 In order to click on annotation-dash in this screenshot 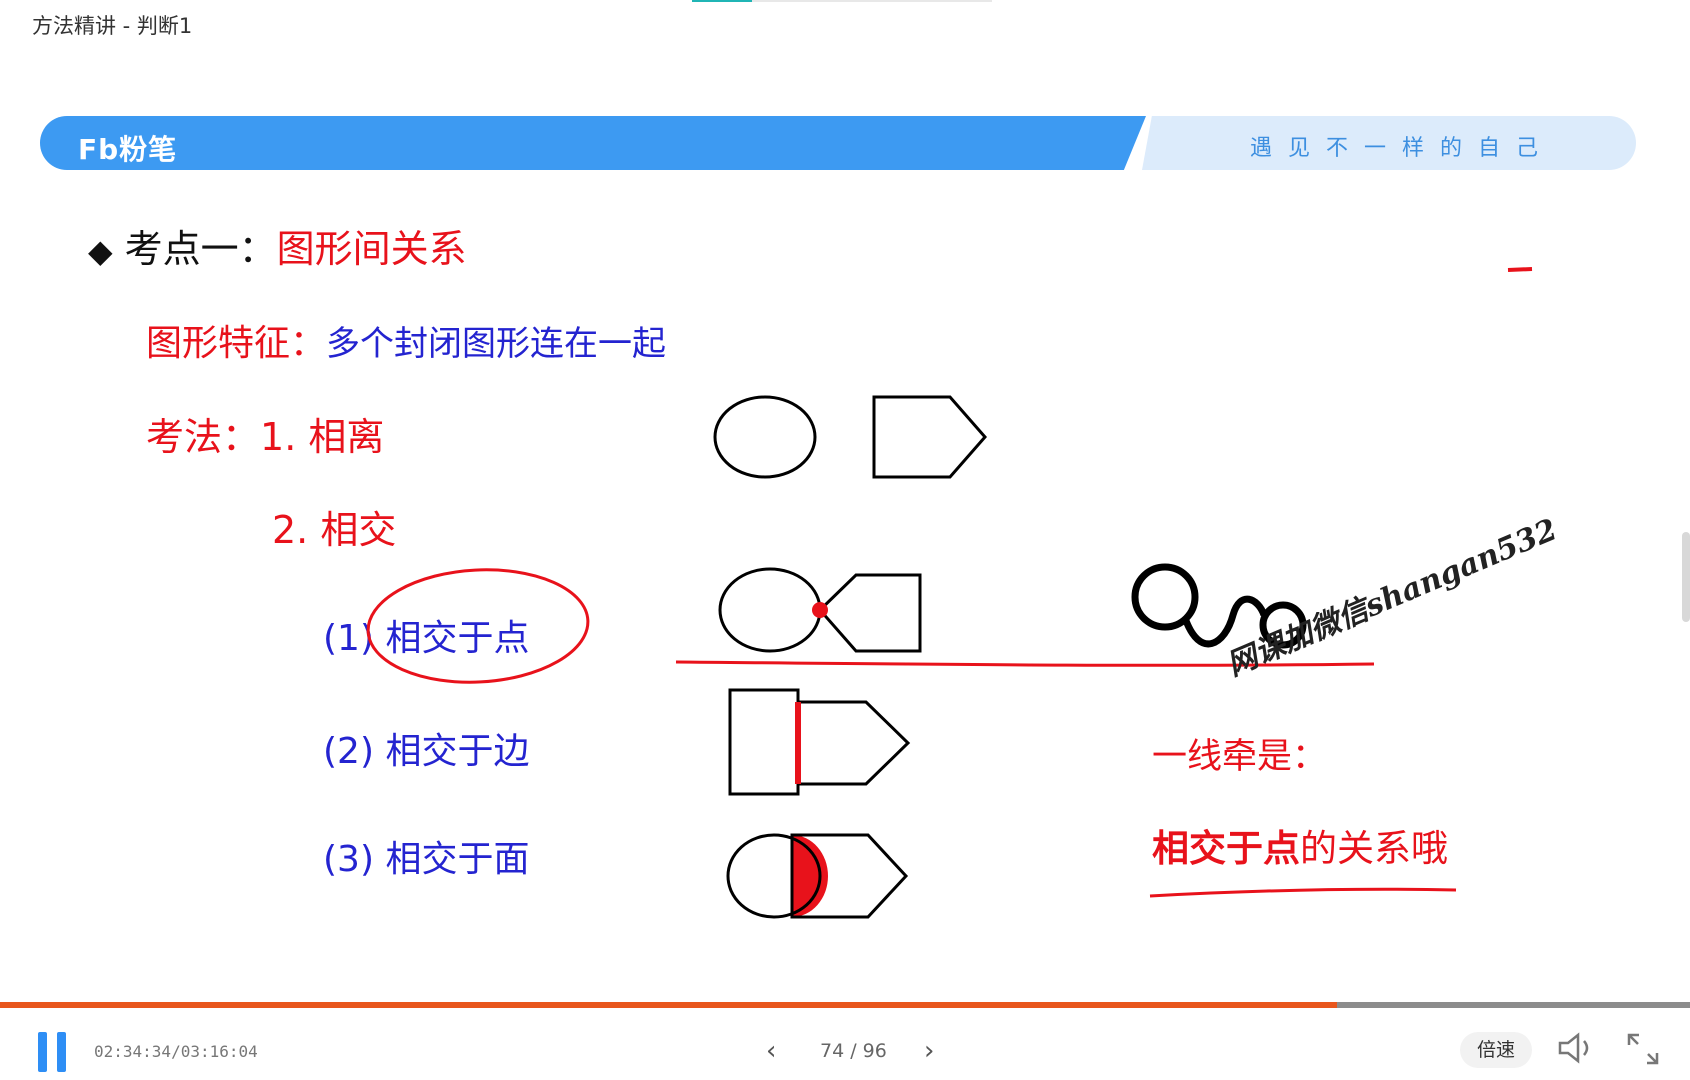, I will do `click(1520, 269)`.